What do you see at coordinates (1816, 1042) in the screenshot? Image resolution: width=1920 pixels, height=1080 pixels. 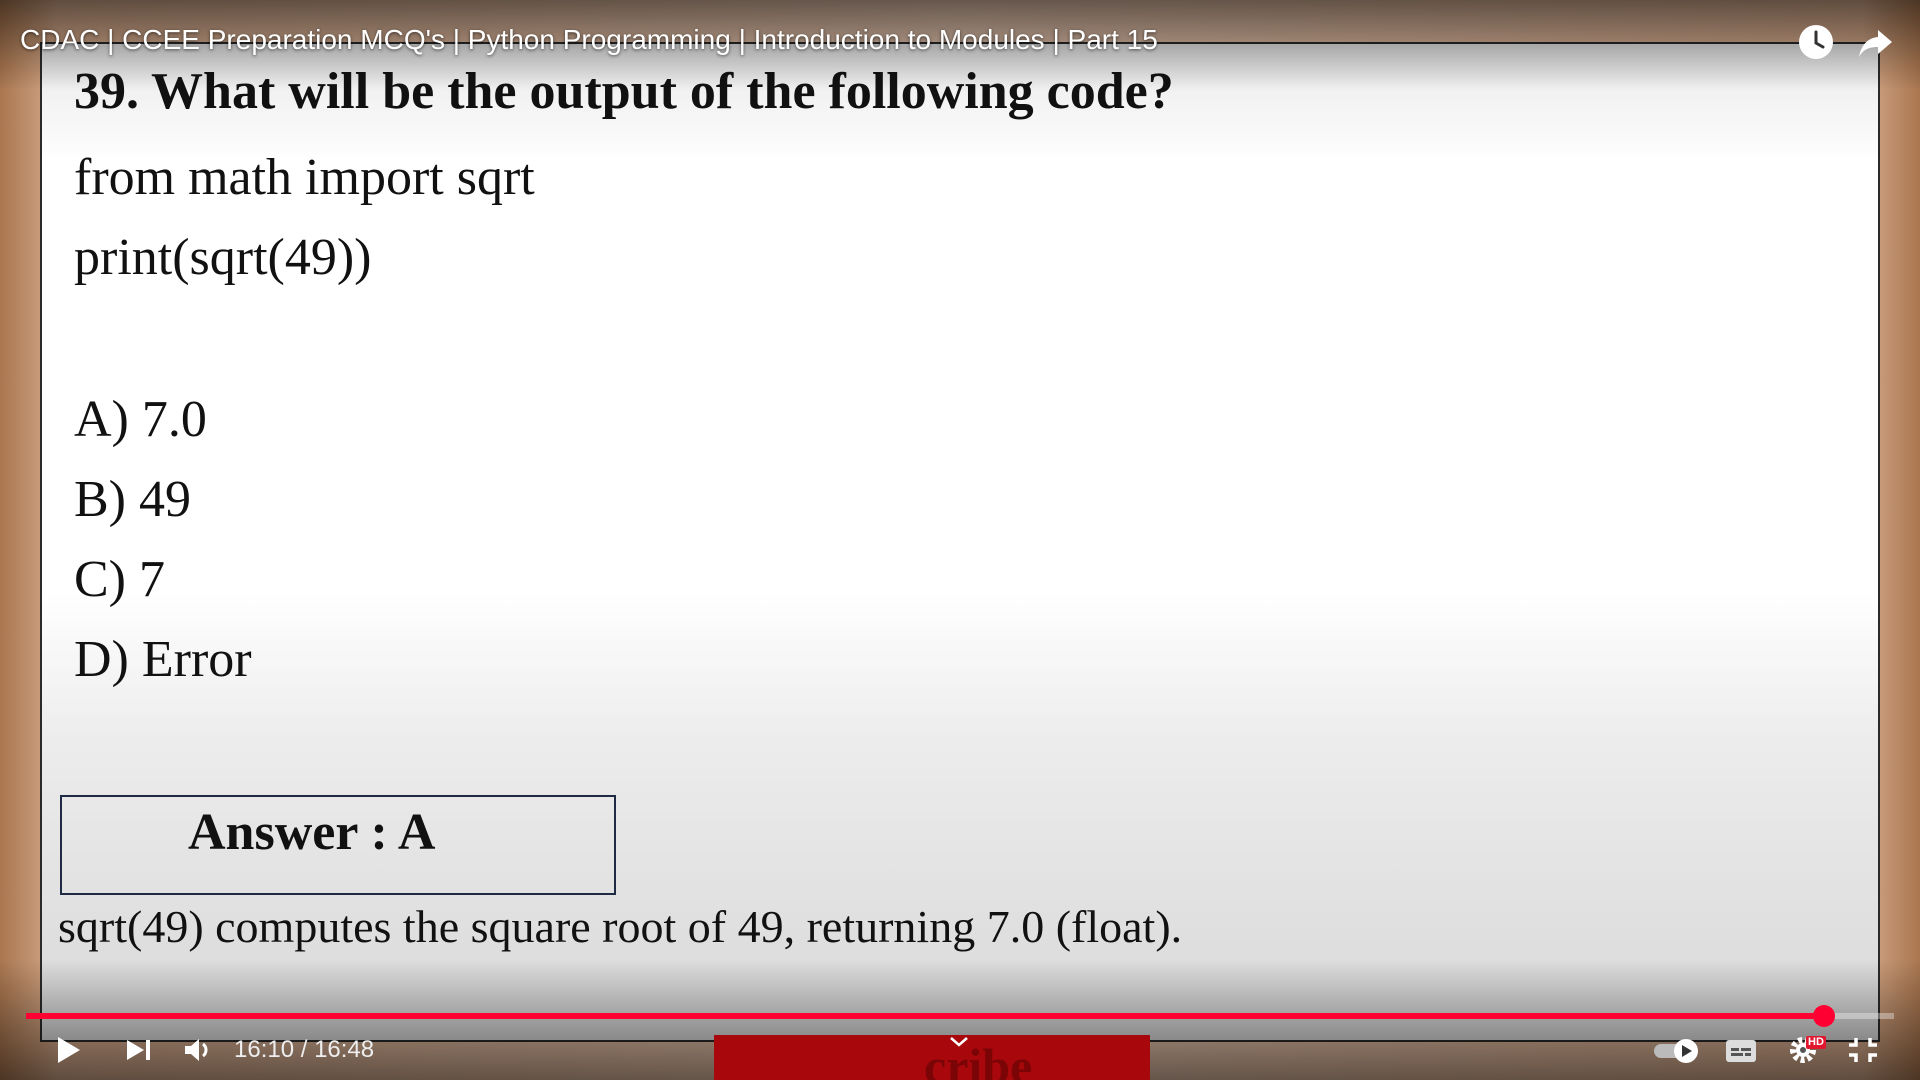 I see `hd-badge: HD` at bounding box center [1816, 1042].